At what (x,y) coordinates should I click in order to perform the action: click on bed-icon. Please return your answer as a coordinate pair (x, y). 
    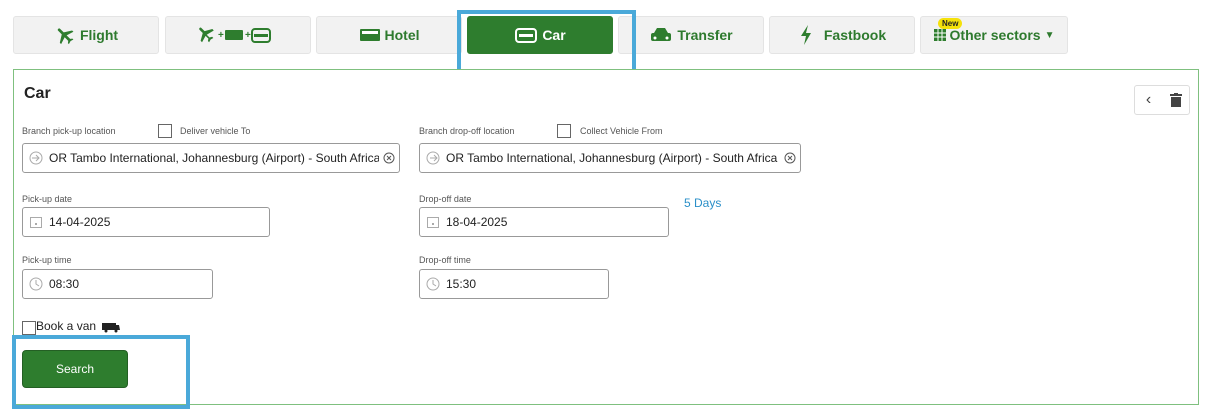
    Looking at the image, I should click on (369, 35).